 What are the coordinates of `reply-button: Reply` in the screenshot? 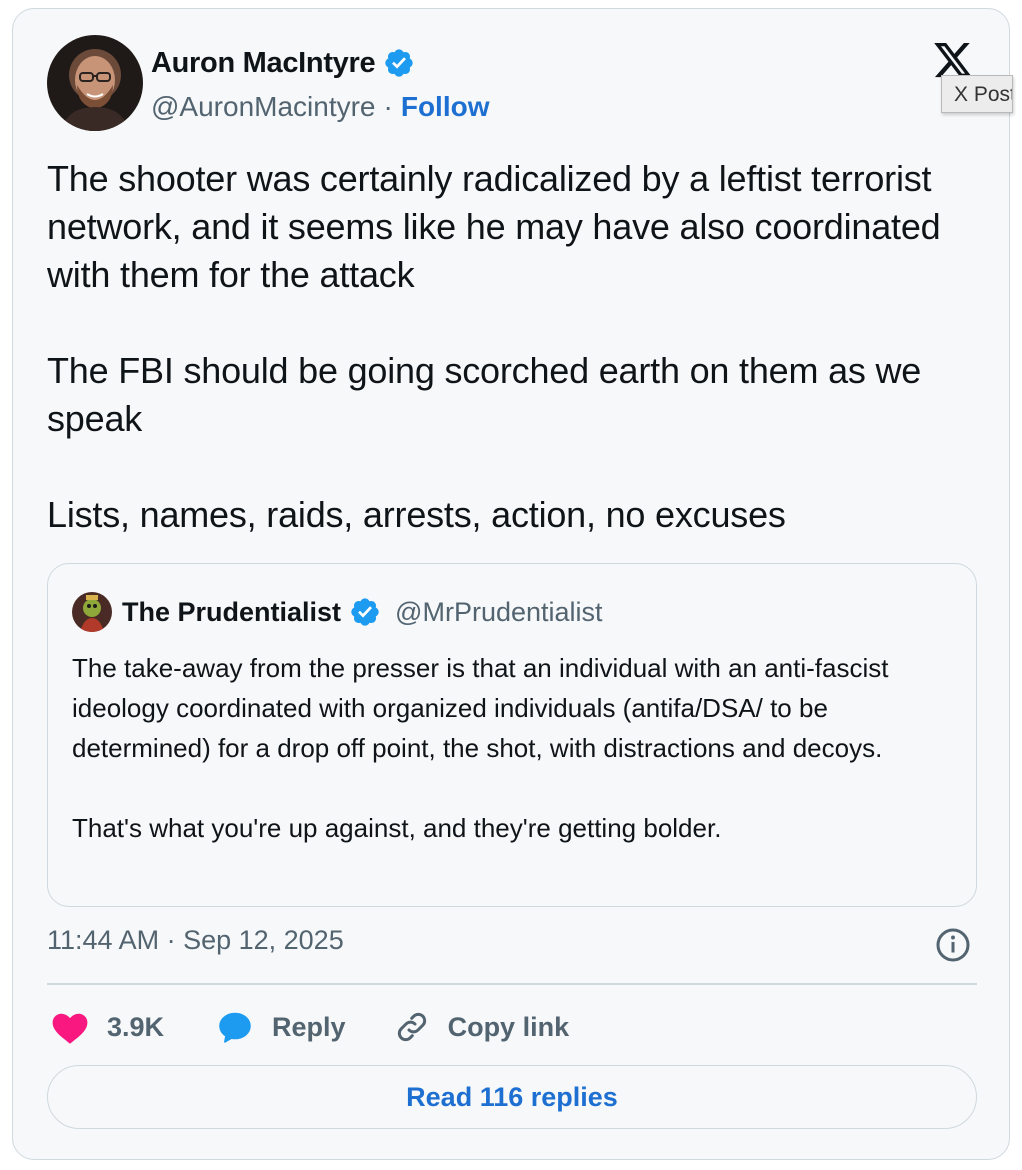 It's located at (281, 1027).